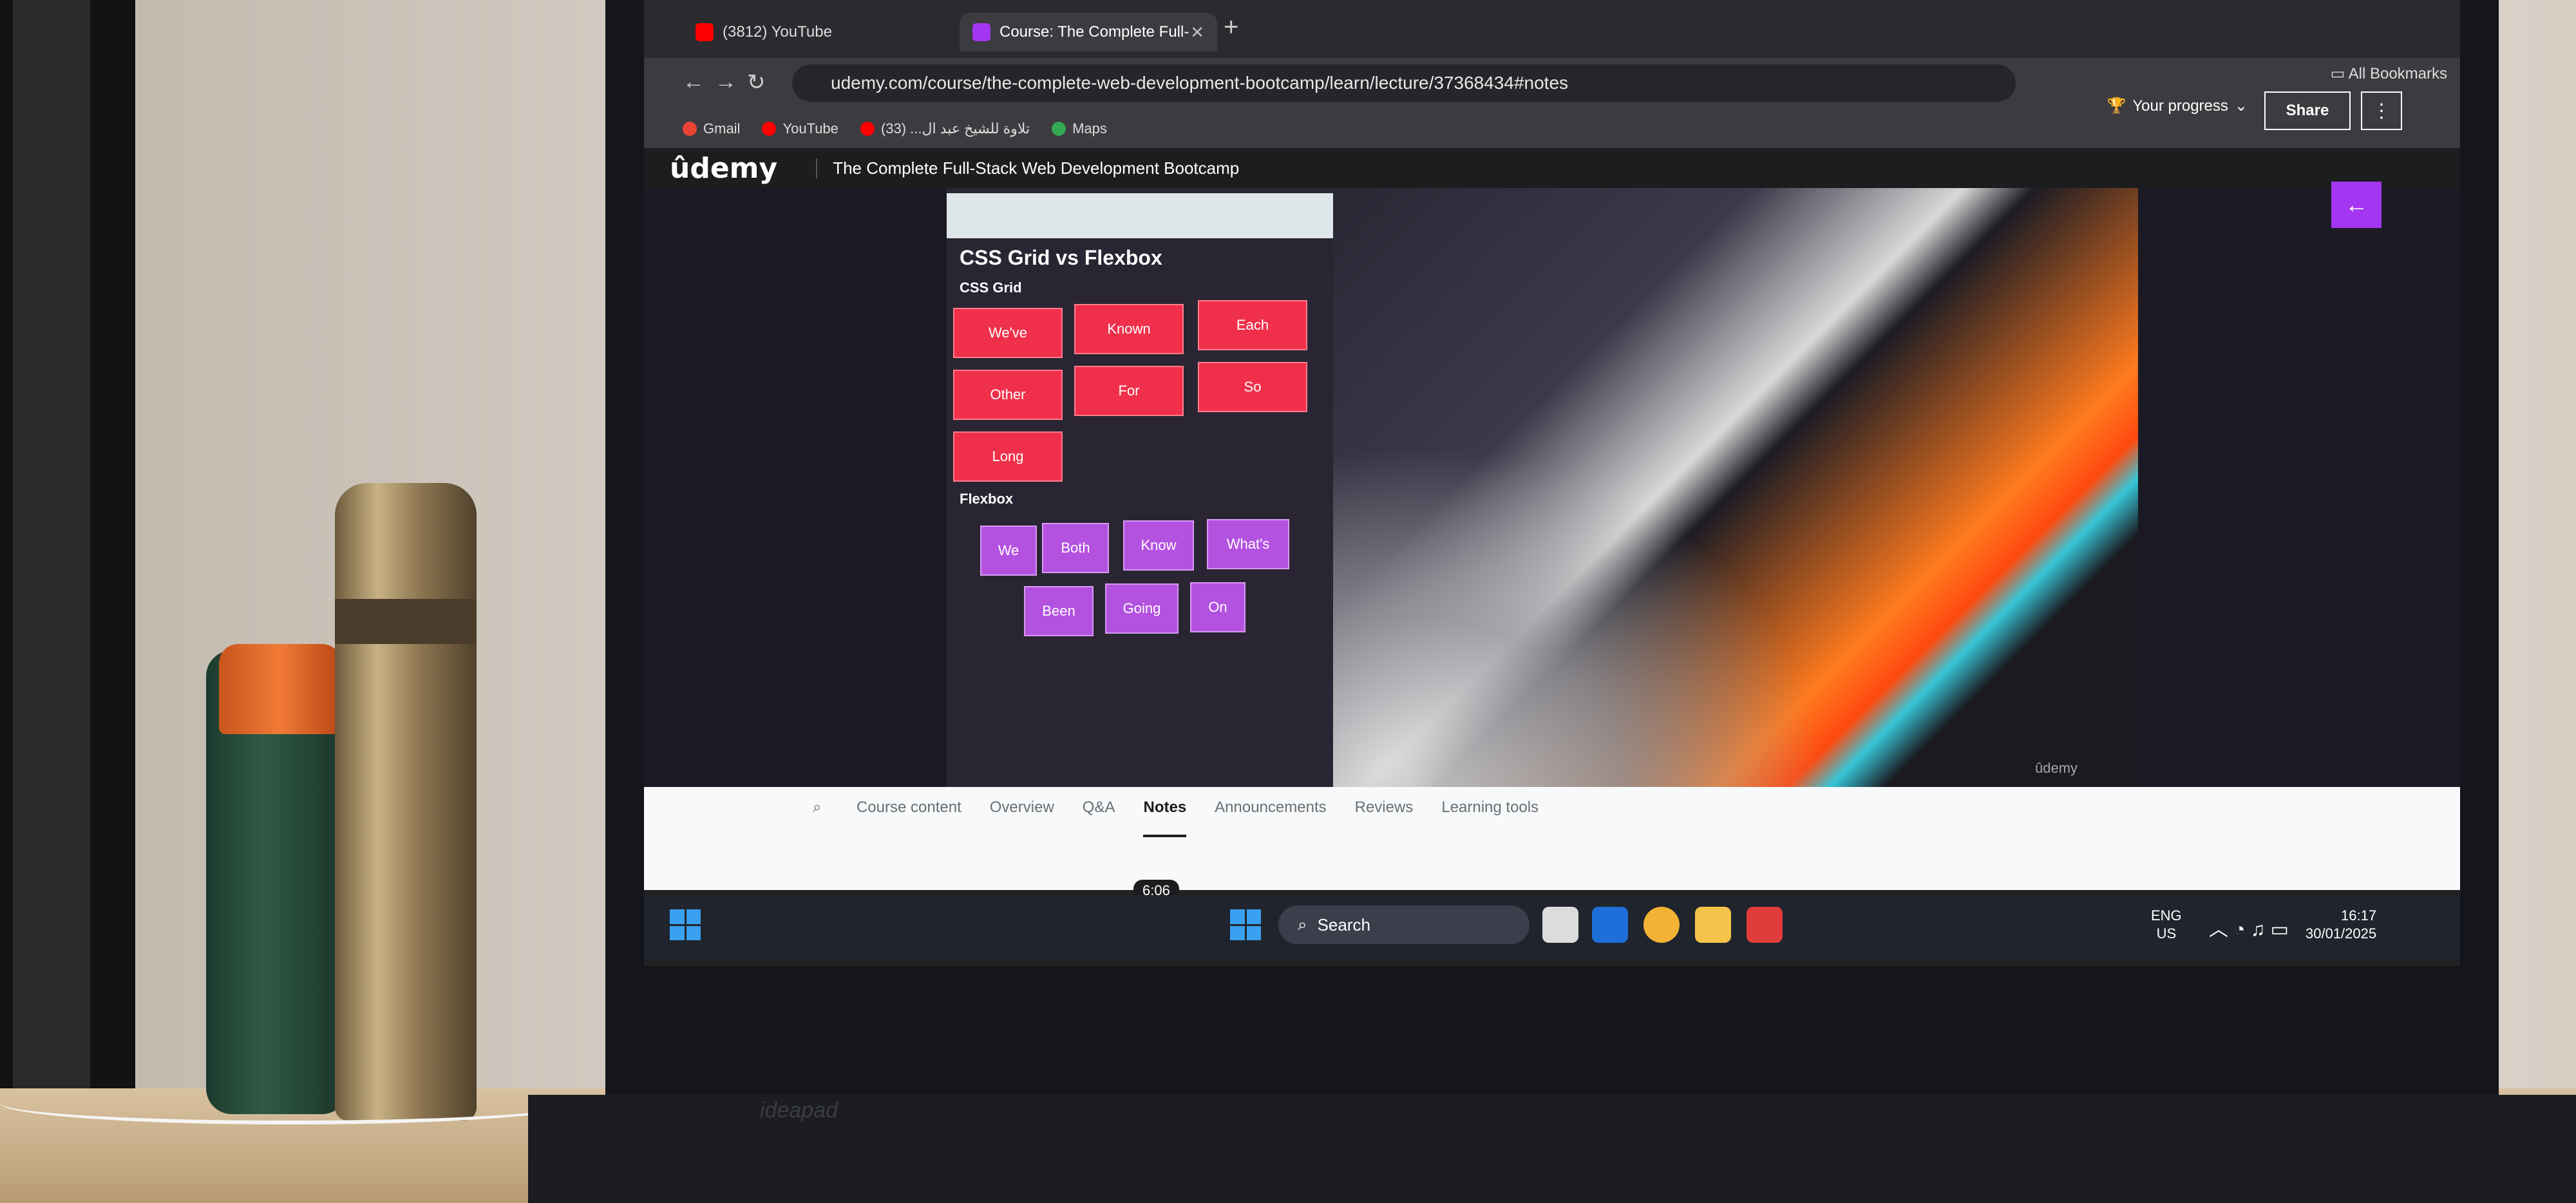 Image resolution: width=2576 pixels, height=1203 pixels. I want to click on flask-band, so click(406, 621).